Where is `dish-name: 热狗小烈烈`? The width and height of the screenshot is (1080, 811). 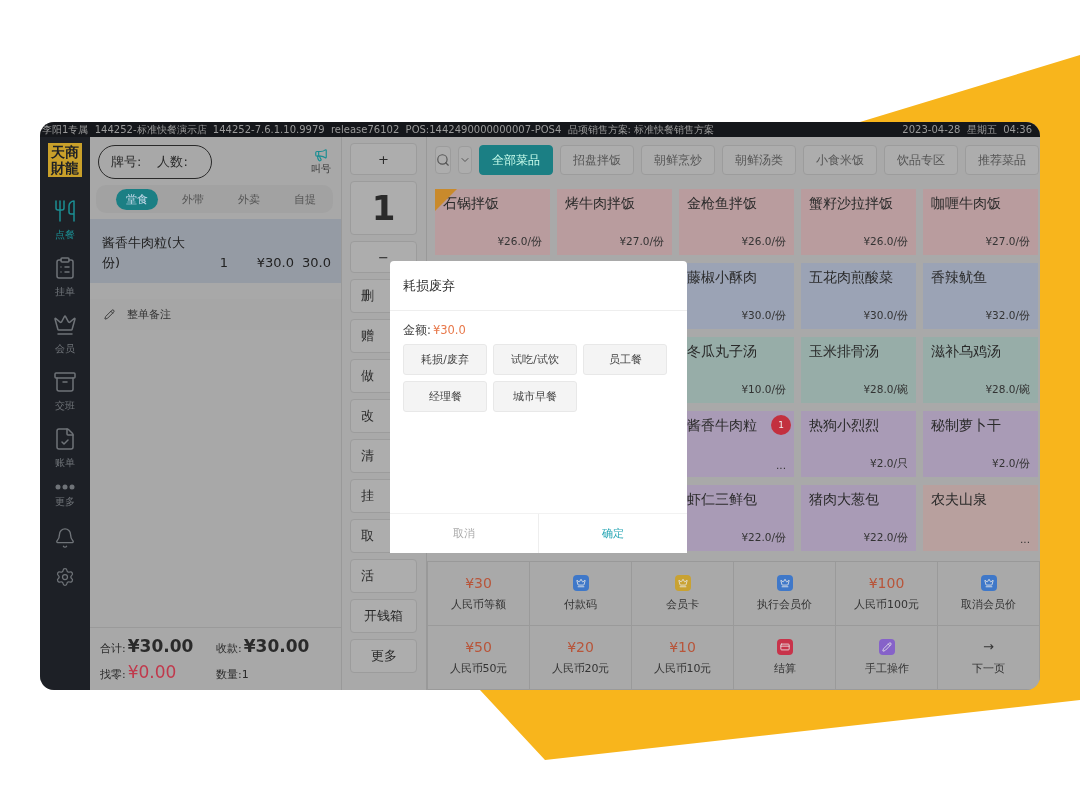 dish-name: 热狗小烈烈 is located at coordinates (844, 426).